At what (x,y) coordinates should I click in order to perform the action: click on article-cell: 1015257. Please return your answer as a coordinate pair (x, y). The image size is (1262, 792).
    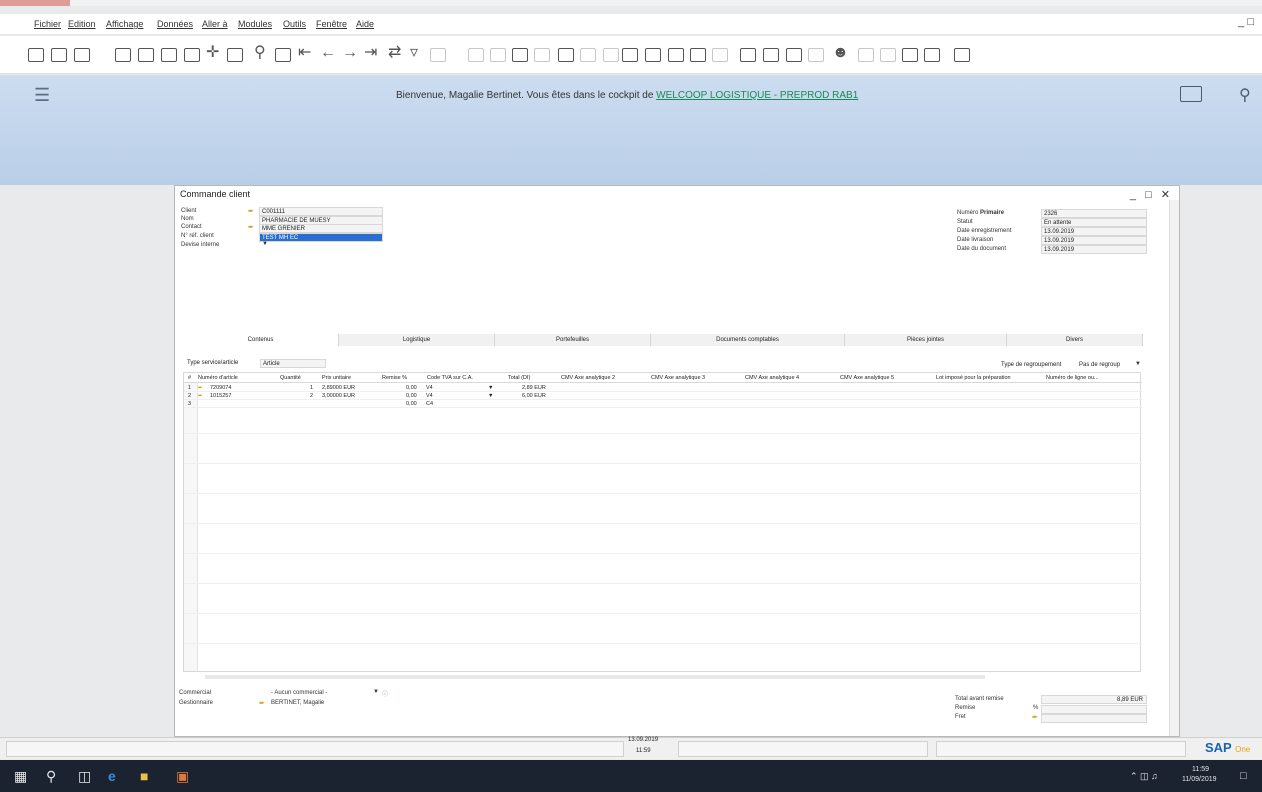
    Looking at the image, I should click on (220, 396).